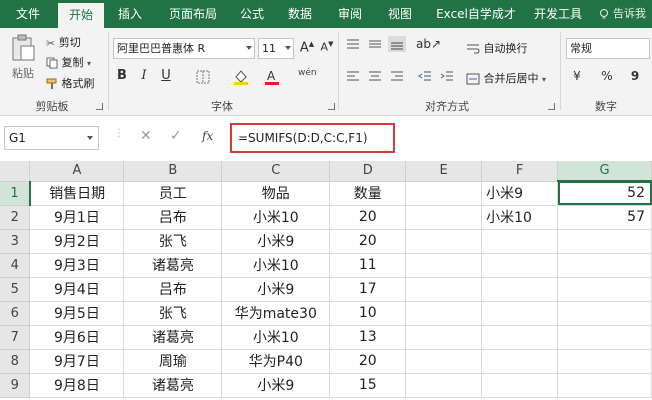 The image size is (652, 400). Describe the element at coordinates (15, 337) in the screenshot. I see `row-header: 7` at that location.